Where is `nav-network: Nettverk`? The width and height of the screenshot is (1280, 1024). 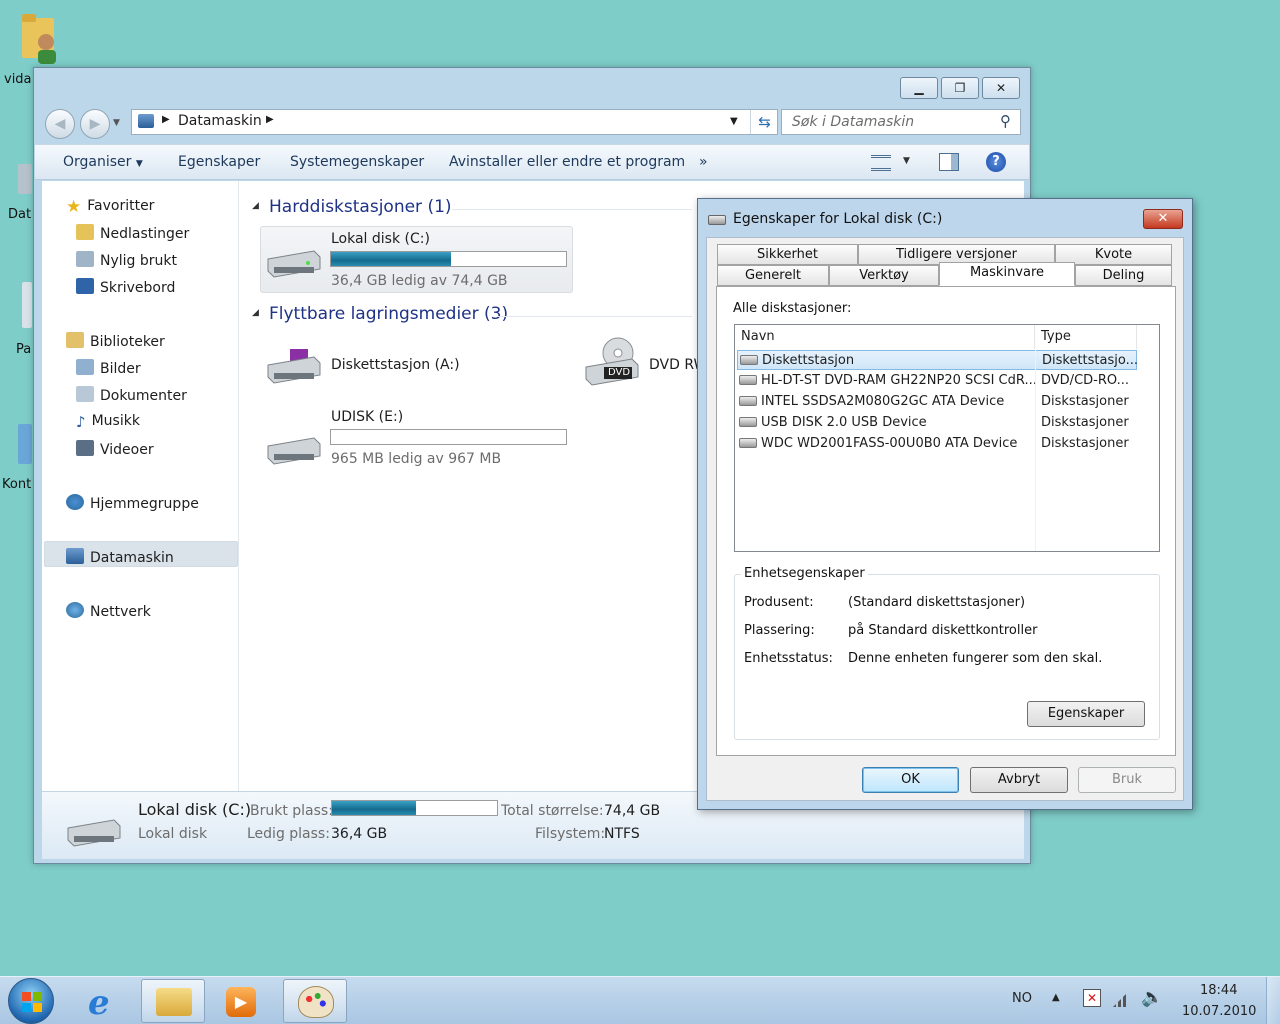
nav-network: Nettverk is located at coordinates (108, 611).